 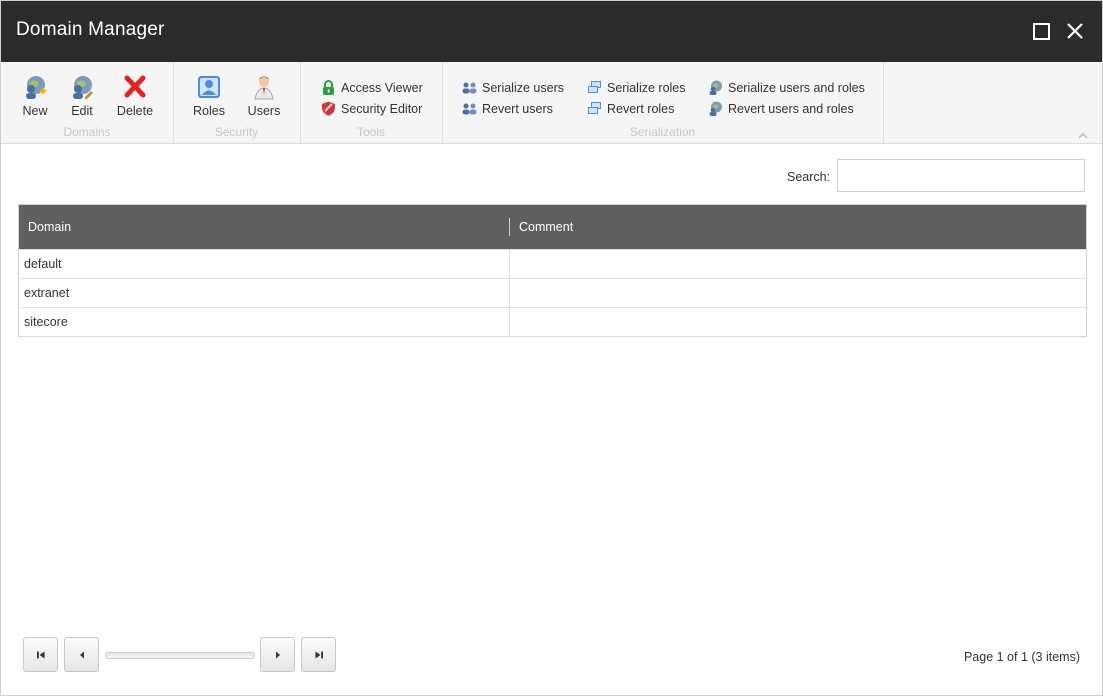 I want to click on last-page-icon, so click(x=319, y=655).